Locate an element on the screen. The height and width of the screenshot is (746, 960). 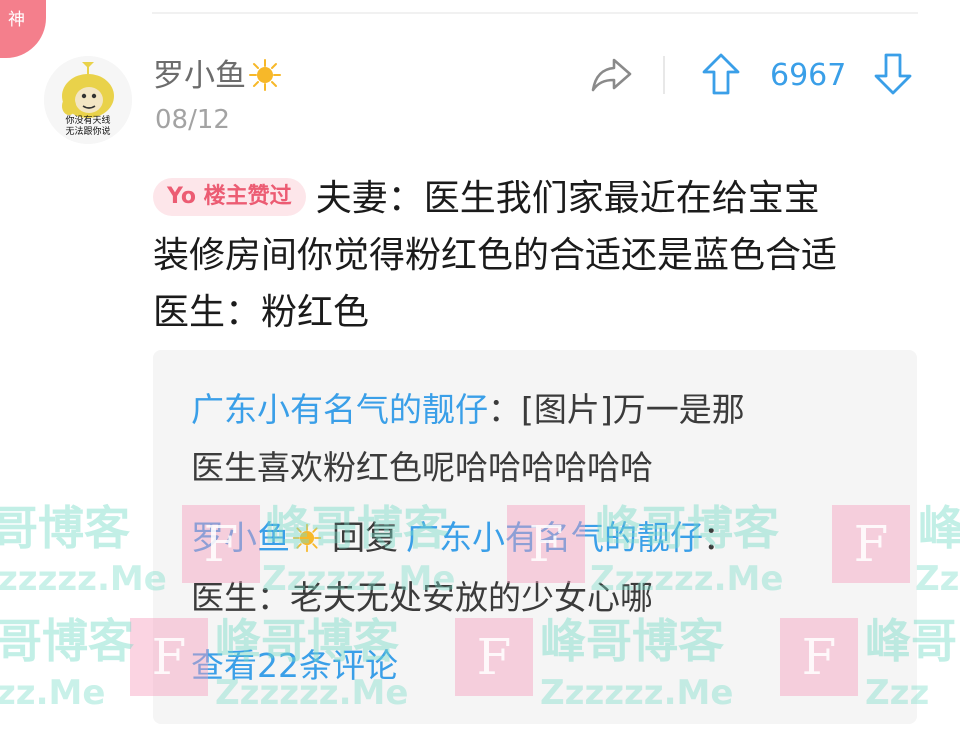
content-line-3: 医生：粉红色 is located at coordinates (261, 312).